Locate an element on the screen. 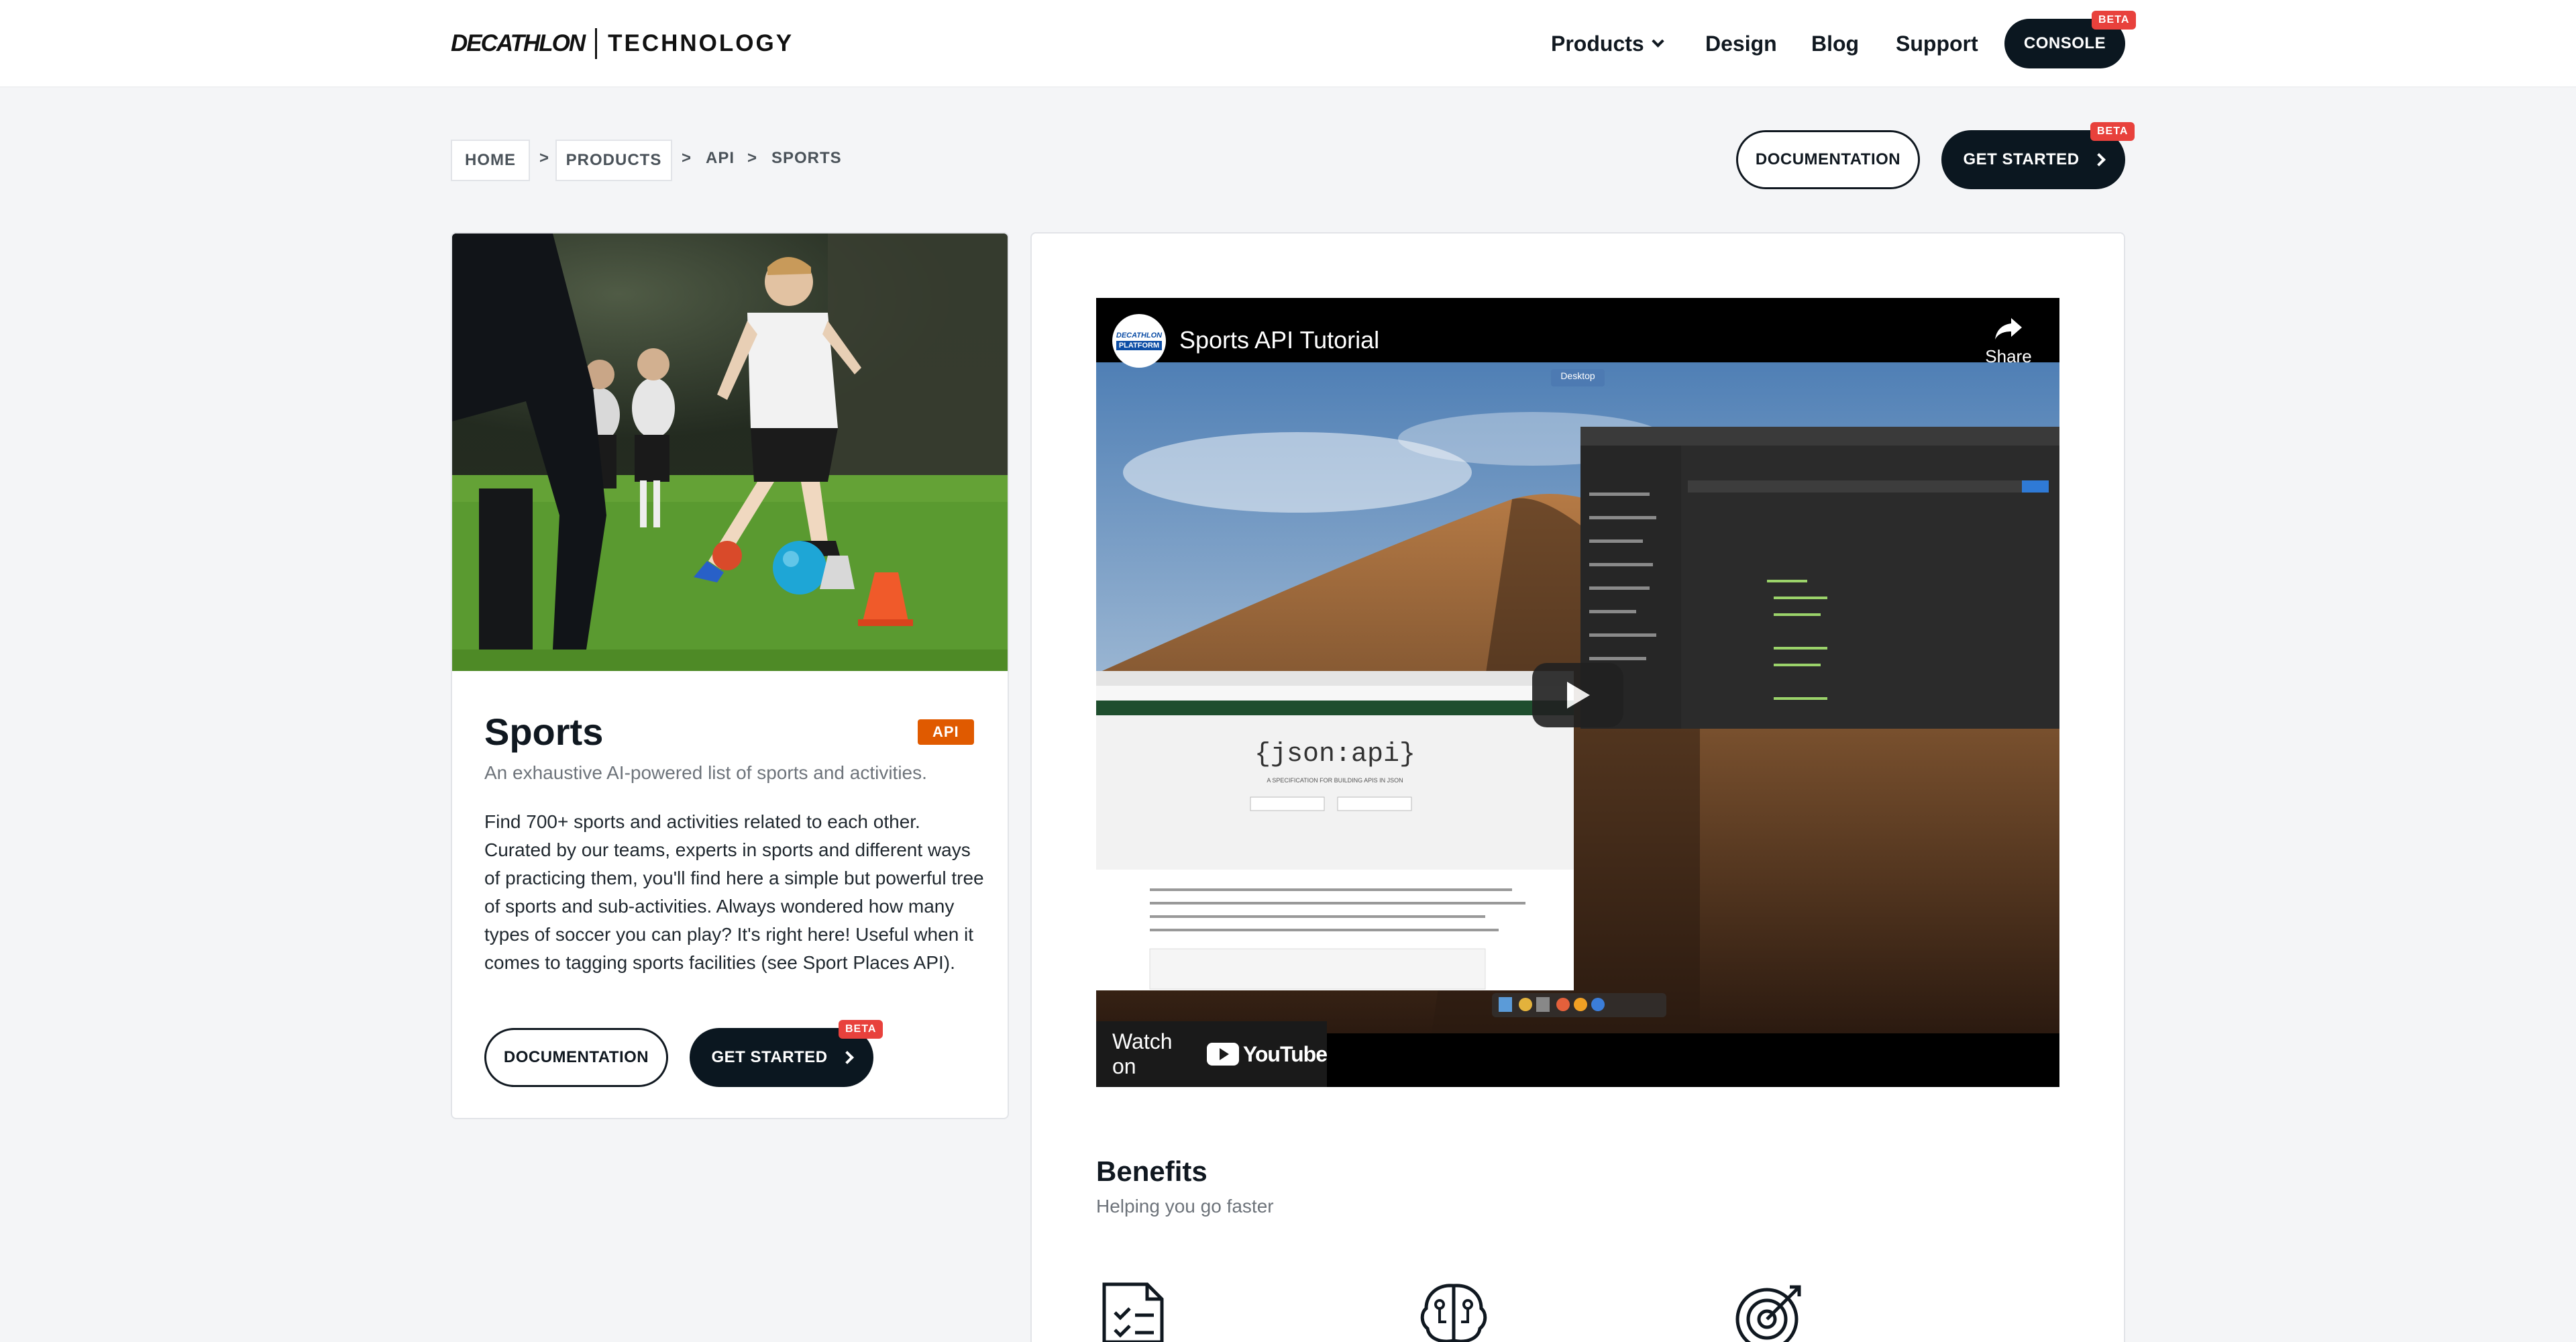 This screenshot has height=1342, width=2576. share-button: Share is located at coordinates (2008, 346).